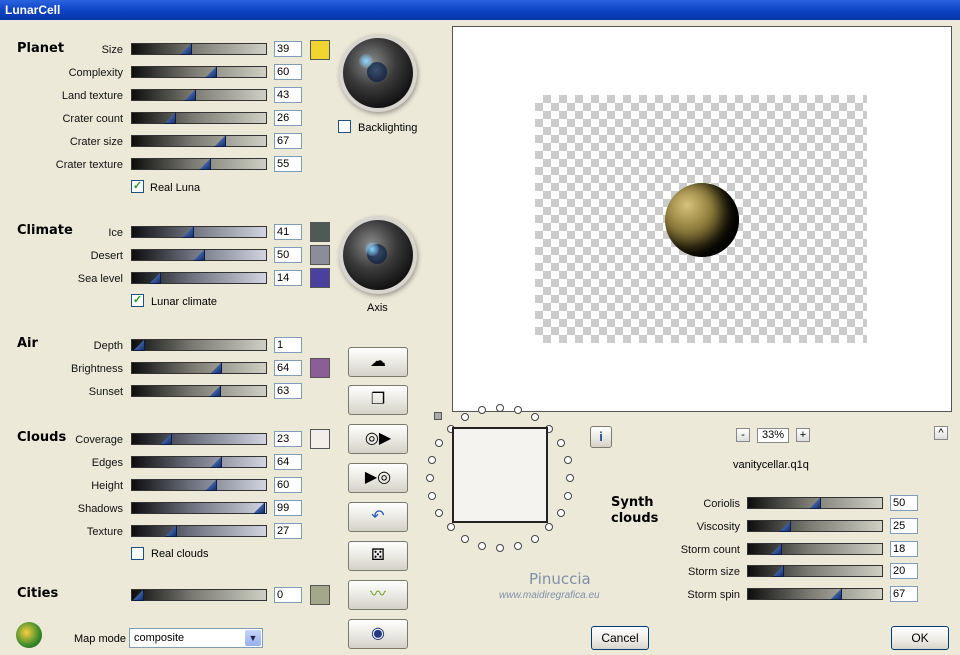  Describe the element at coordinates (815, 526) in the screenshot. I see `synth_clouds-viscosity-slider` at that location.